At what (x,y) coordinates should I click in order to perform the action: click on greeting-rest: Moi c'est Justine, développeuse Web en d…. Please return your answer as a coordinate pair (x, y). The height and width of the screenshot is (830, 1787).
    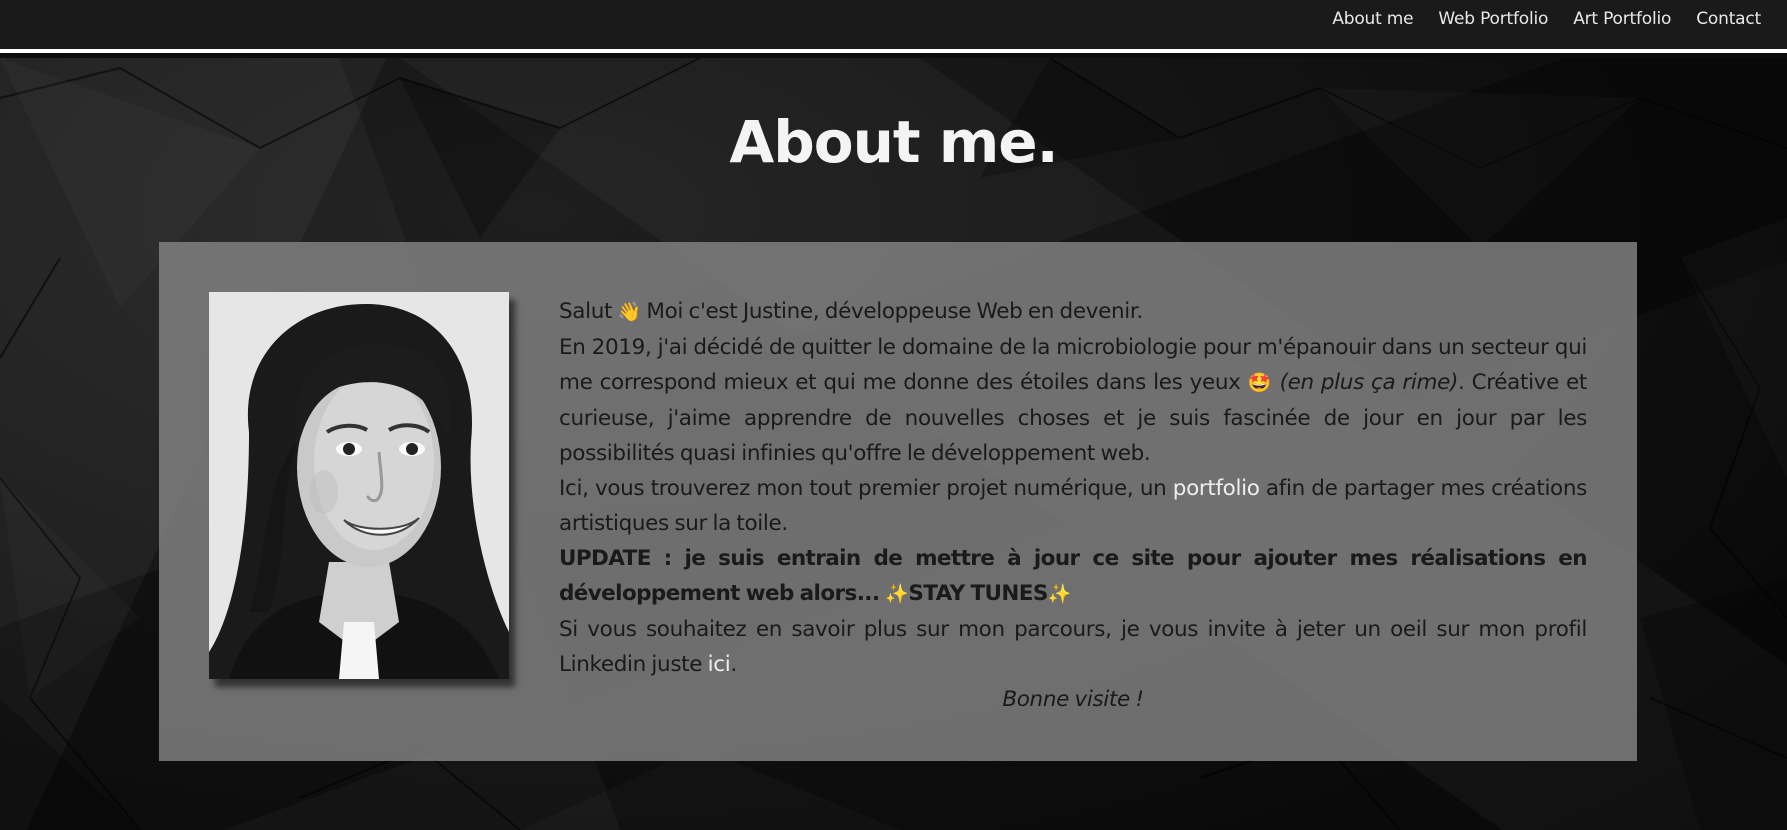
    Looking at the image, I should click on (891, 311).